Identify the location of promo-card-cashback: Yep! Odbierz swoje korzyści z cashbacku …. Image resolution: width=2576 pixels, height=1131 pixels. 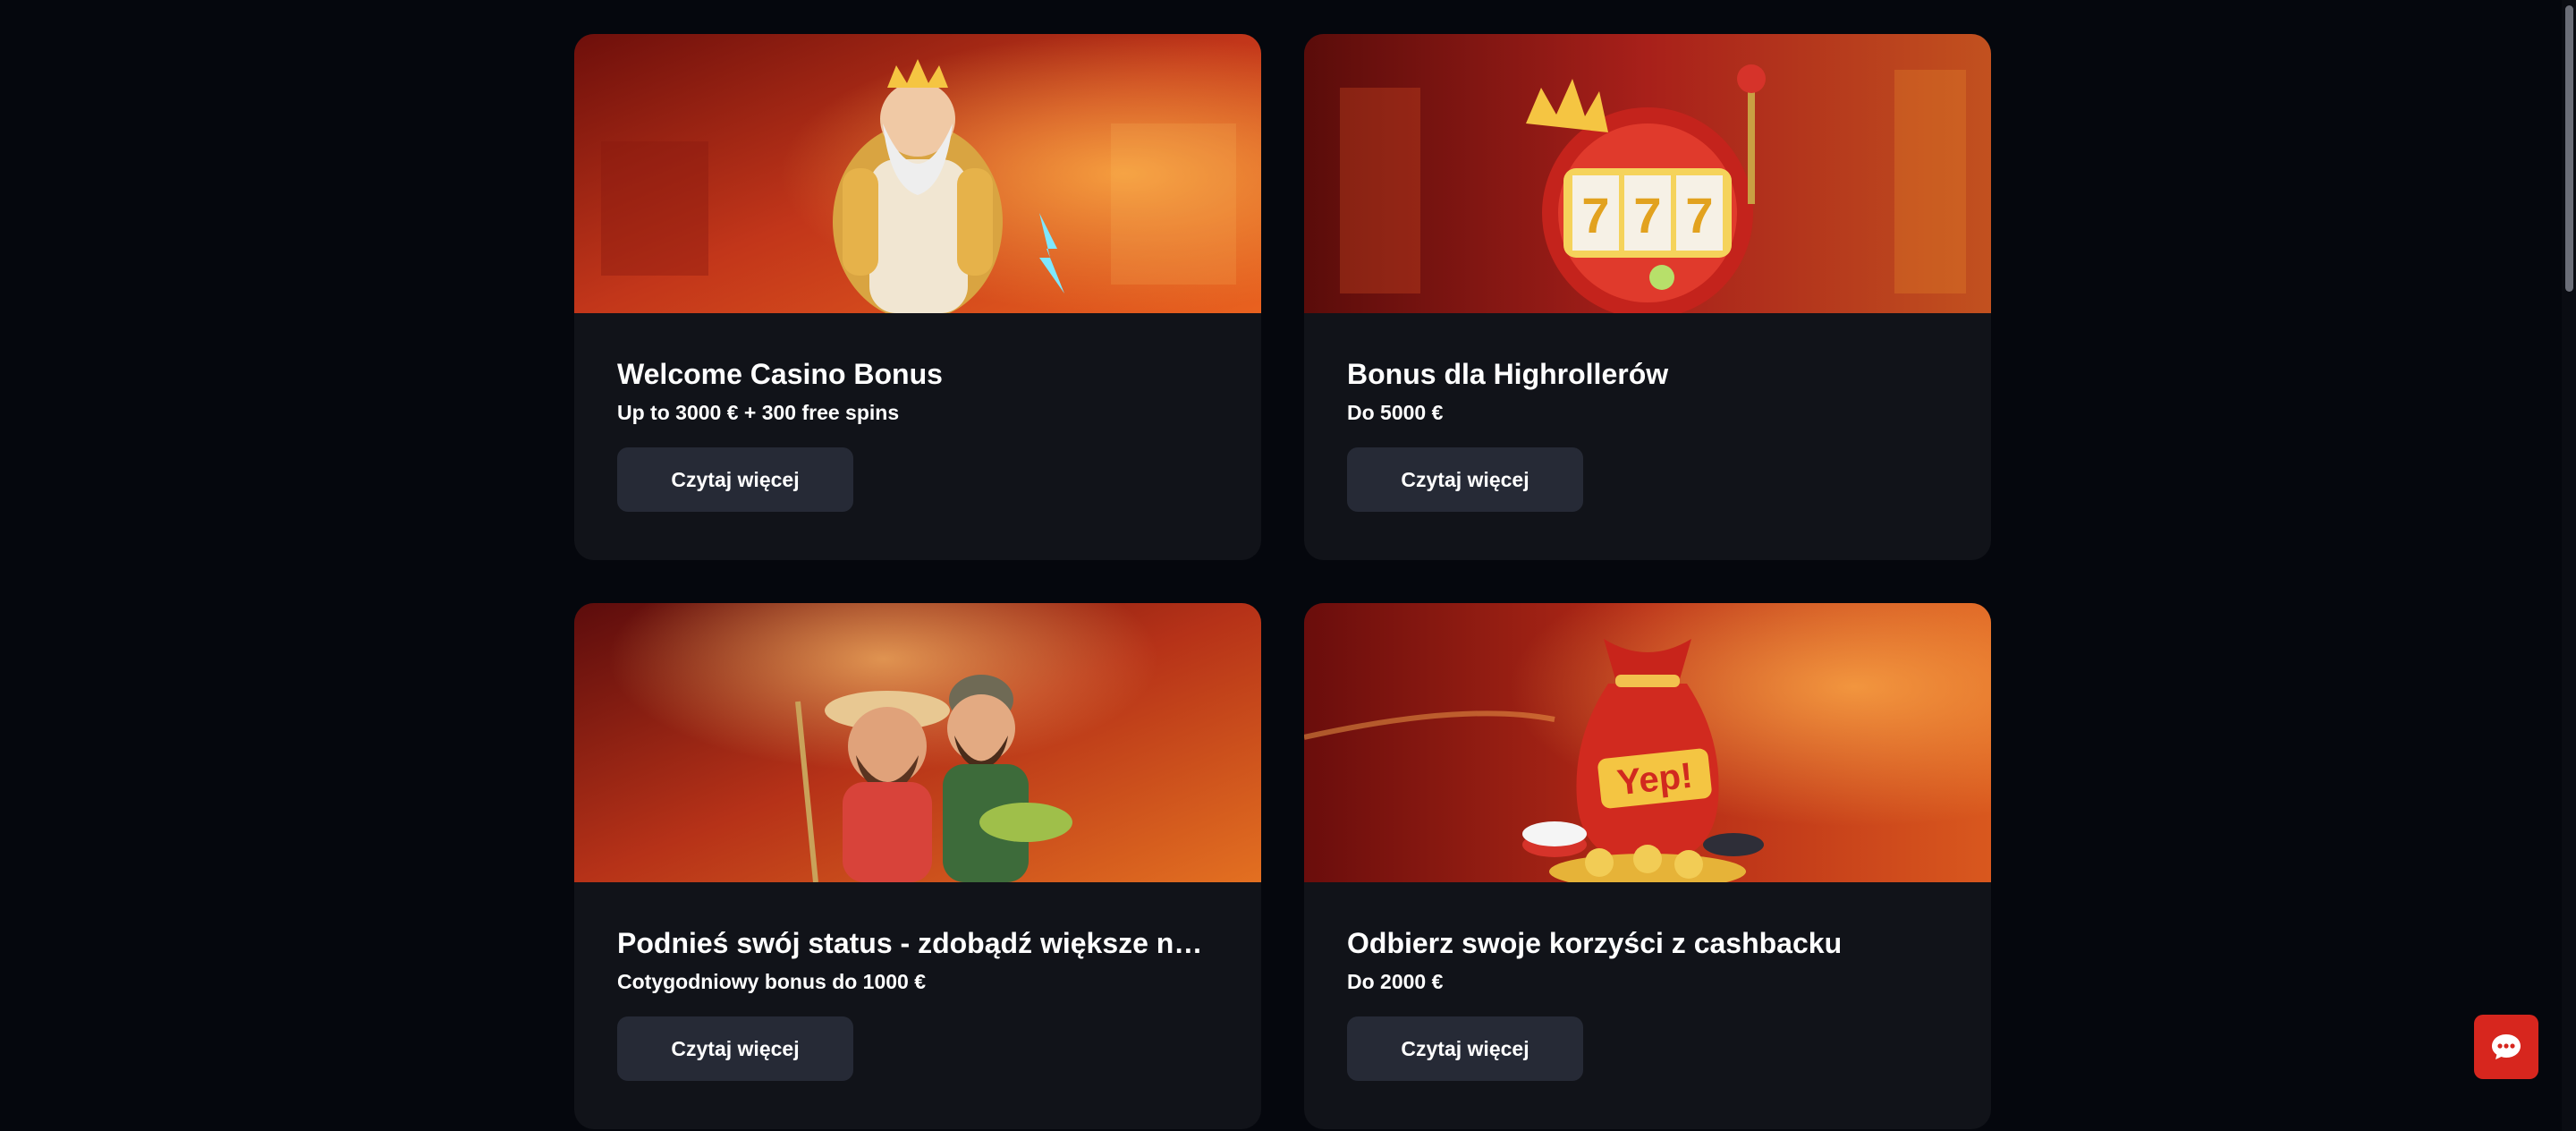
(1647, 866).